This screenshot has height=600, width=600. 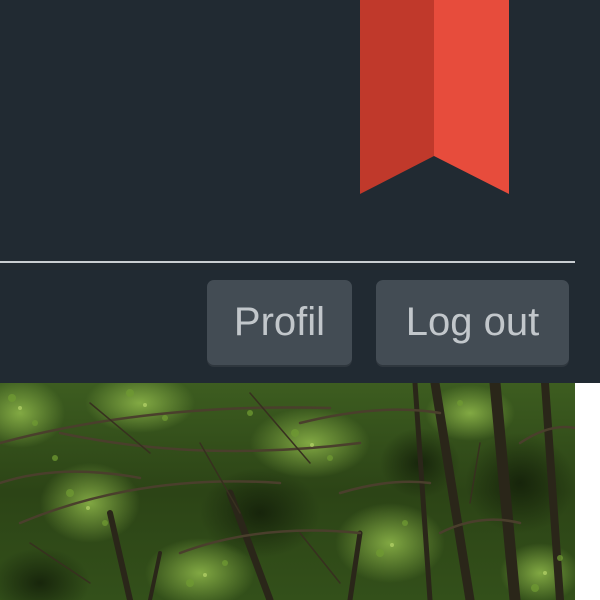 What do you see at coordinates (287, 262) in the screenshot?
I see `header-divider` at bounding box center [287, 262].